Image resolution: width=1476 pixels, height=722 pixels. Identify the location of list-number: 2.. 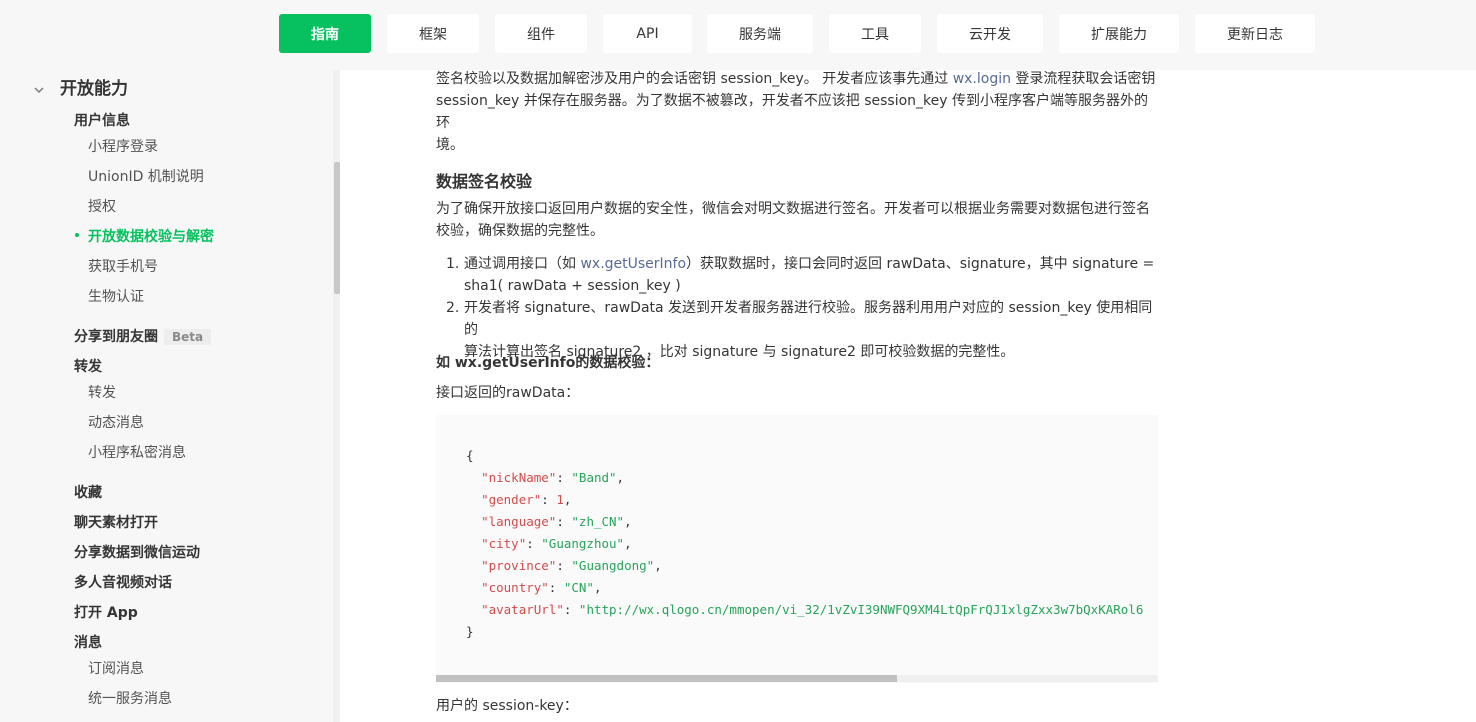
(453, 308).